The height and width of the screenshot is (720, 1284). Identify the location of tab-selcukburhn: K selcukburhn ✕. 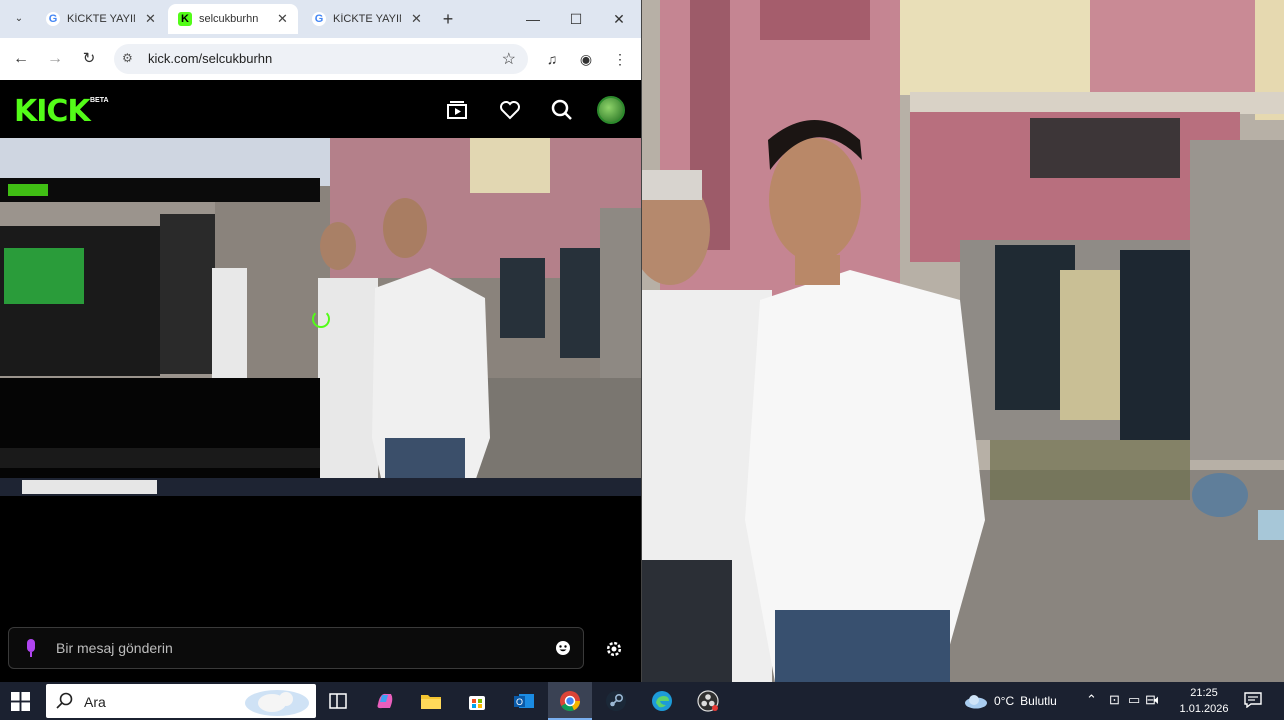
(233, 19).